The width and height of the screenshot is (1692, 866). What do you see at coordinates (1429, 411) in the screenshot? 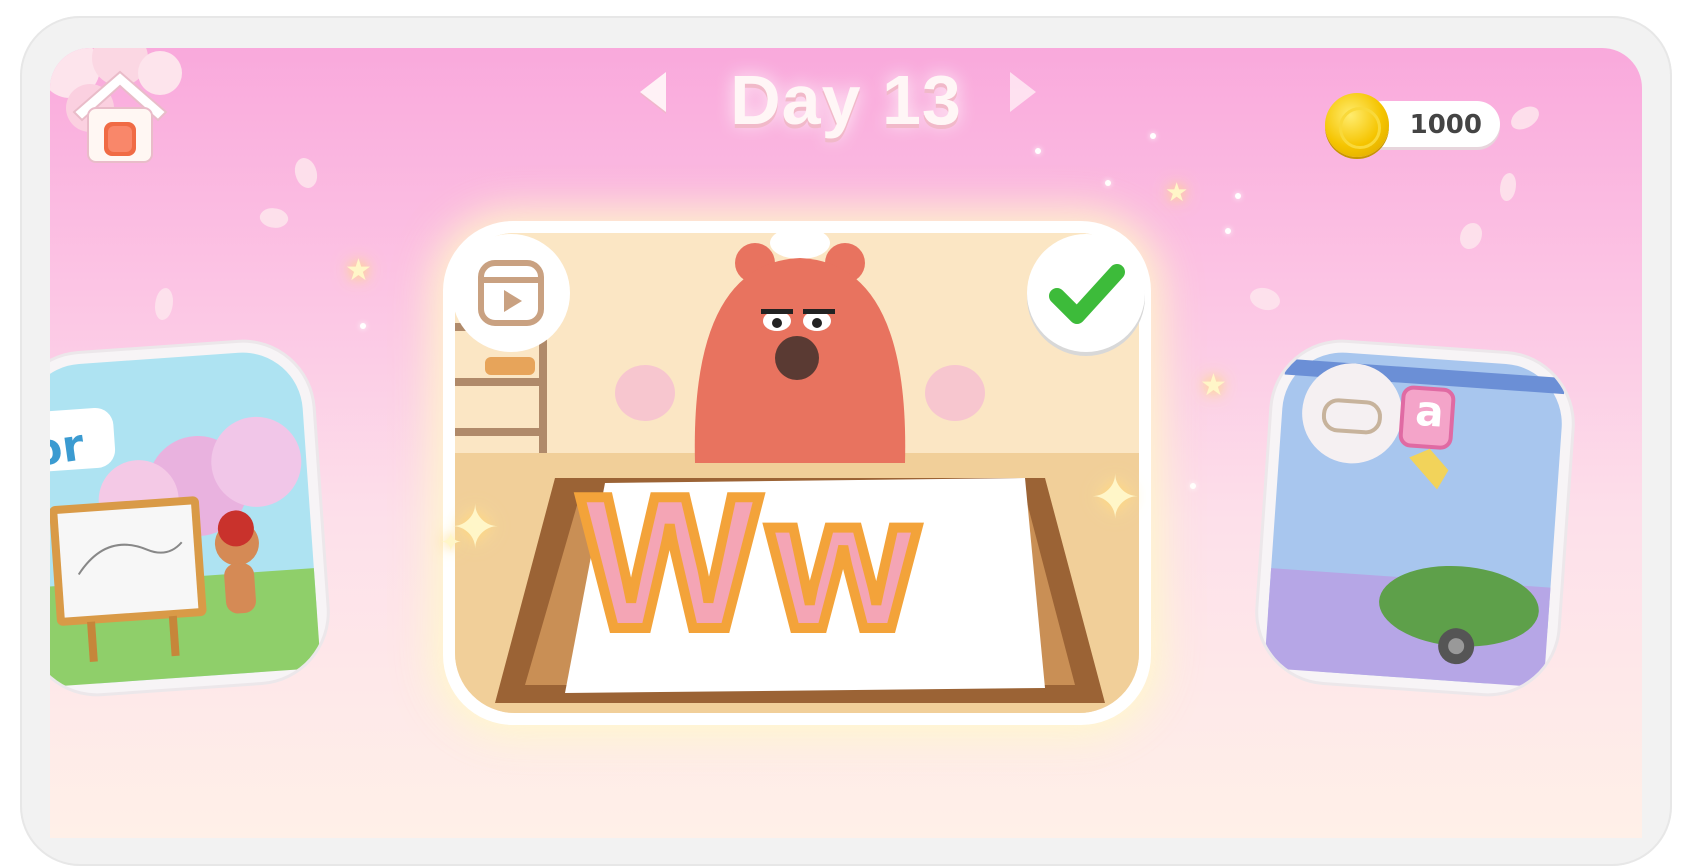
I see `right-card-letter-tile: a` at bounding box center [1429, 411].